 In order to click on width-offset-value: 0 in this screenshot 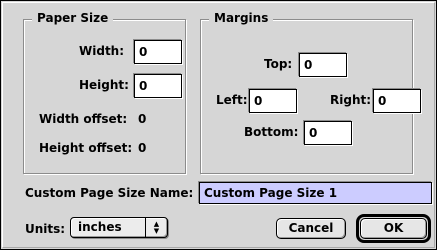, I will do `click(142, 119)`.